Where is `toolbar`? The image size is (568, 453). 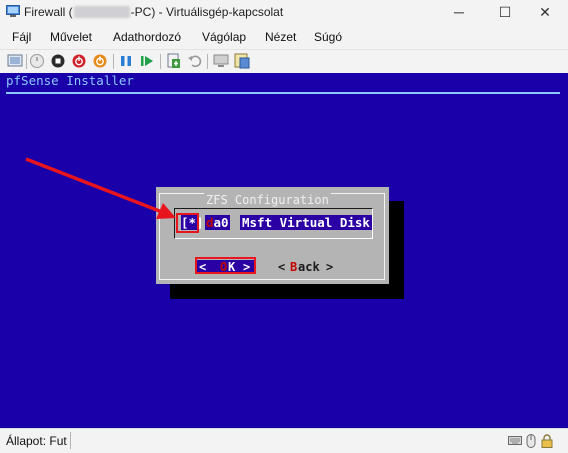 toolbar is located at coordinates (284, 61).